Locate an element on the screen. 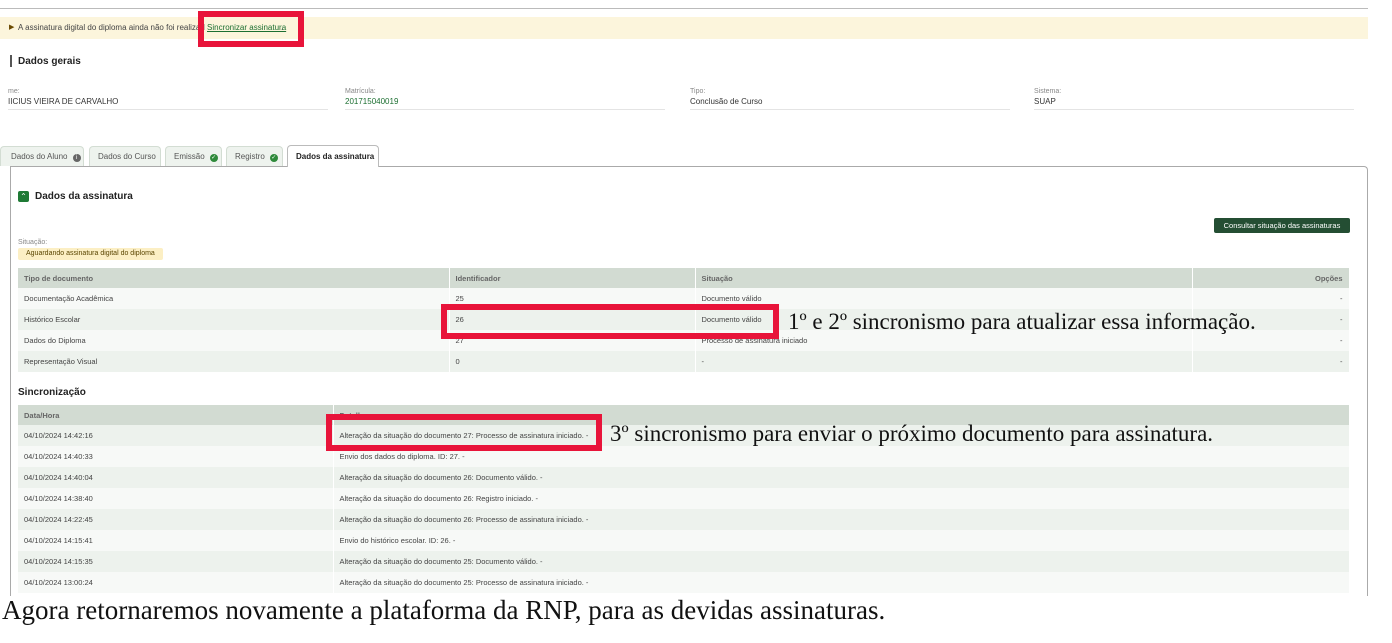 This screenshot has height=643, width=1392. col-options: Opções is located at coordinates (1271, 278).